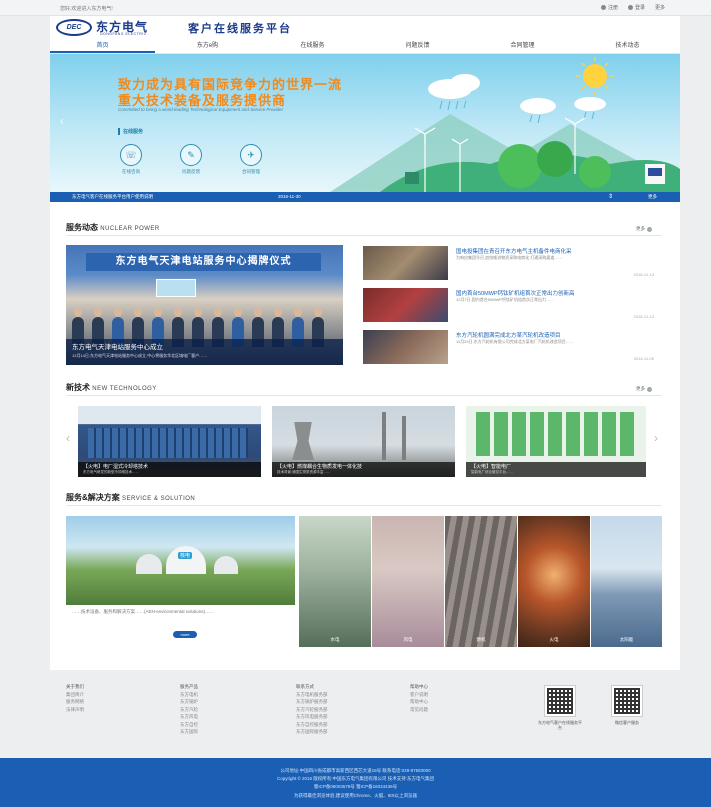 This screenshot has height=807, width=711. Describe the element at coordinates (335, 639) in the screenshot. I see `solution-strip-label: 水电` at that location.